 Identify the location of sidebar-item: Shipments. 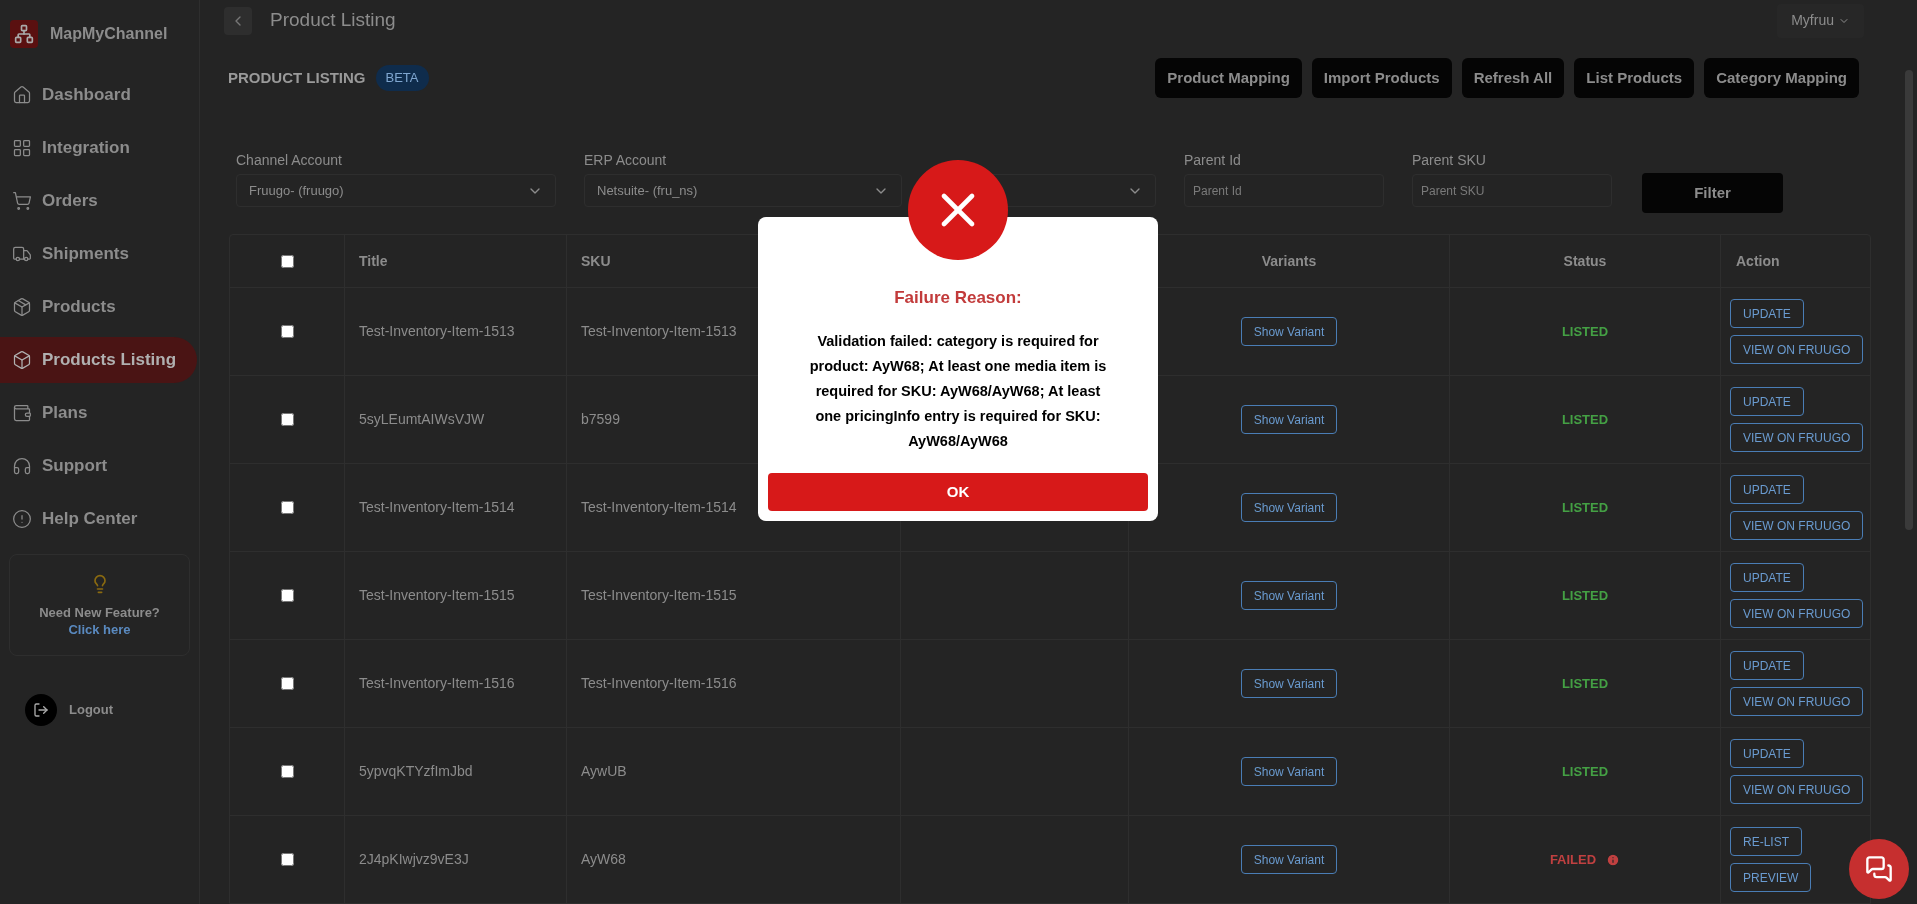
(99, 254).